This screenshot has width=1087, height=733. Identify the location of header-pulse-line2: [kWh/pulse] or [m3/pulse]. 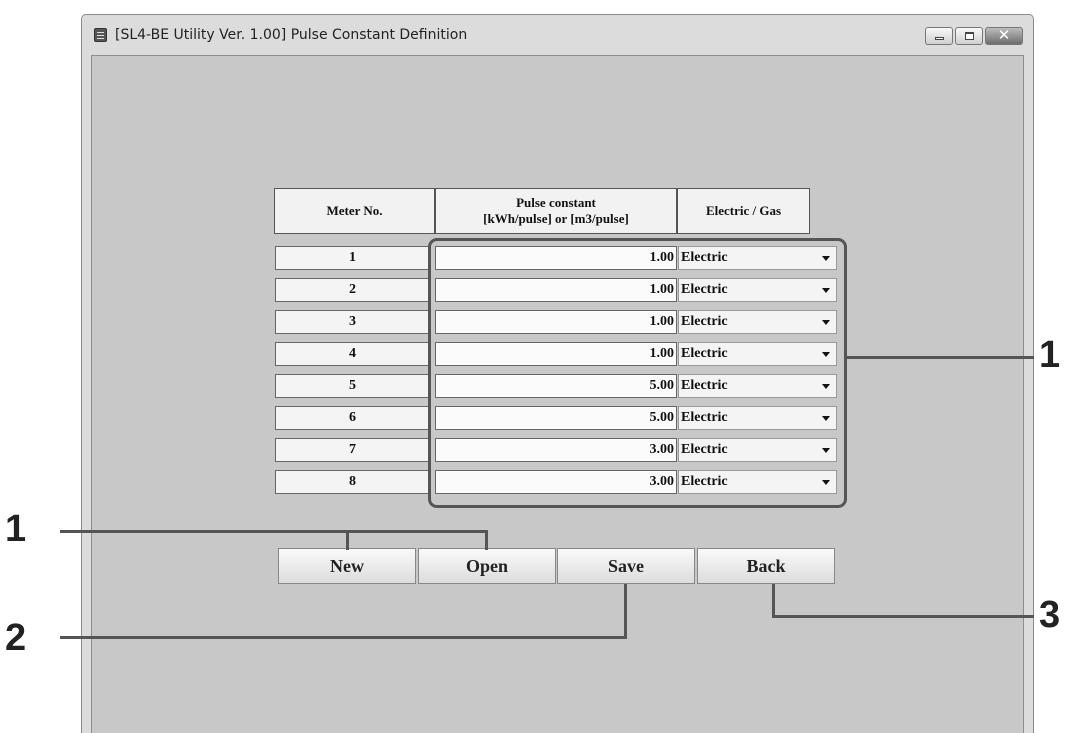
(556, 218).